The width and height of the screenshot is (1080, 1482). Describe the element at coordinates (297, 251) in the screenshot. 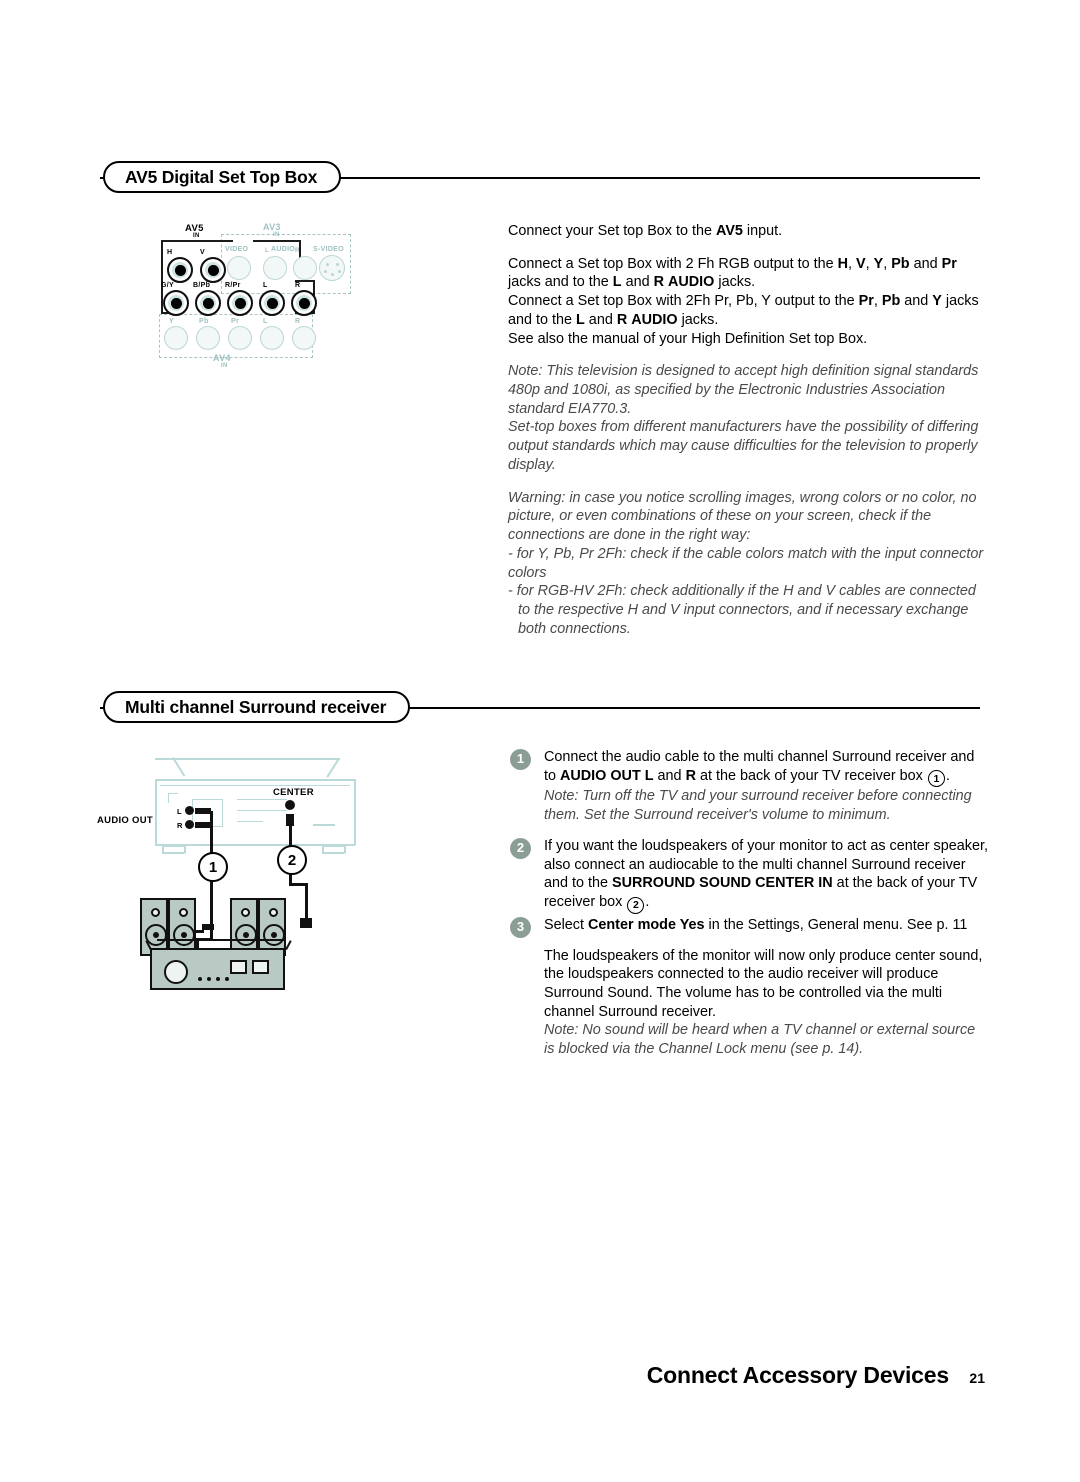

I see `av3-audio-r-label: R` at that location.